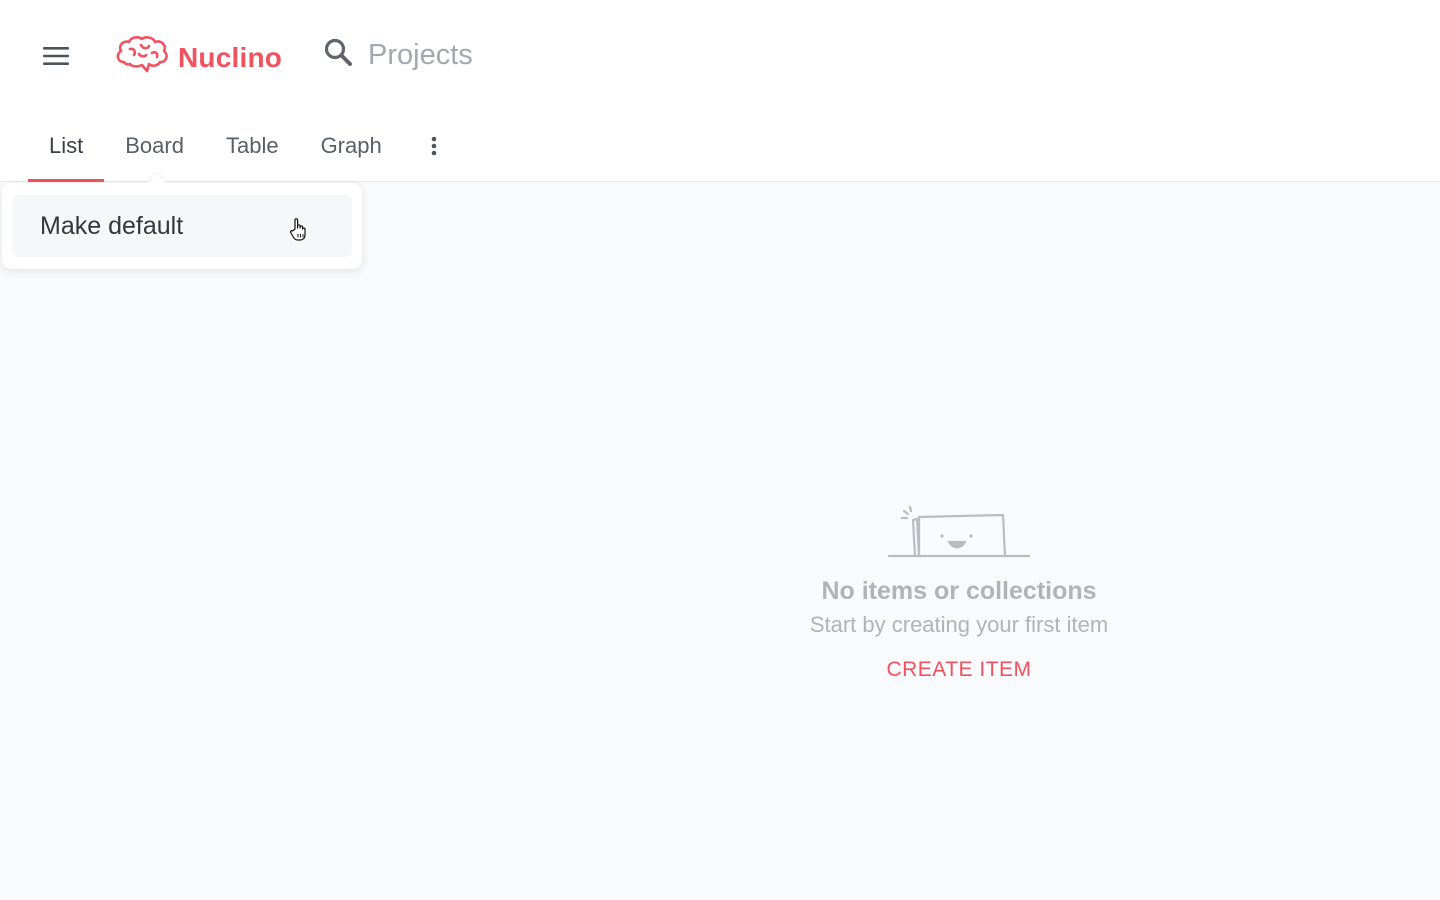  What do you see at coordinates (959, 533) in the screenshot?
I see `smiling-box-icon` at bounding box center [959, 533].